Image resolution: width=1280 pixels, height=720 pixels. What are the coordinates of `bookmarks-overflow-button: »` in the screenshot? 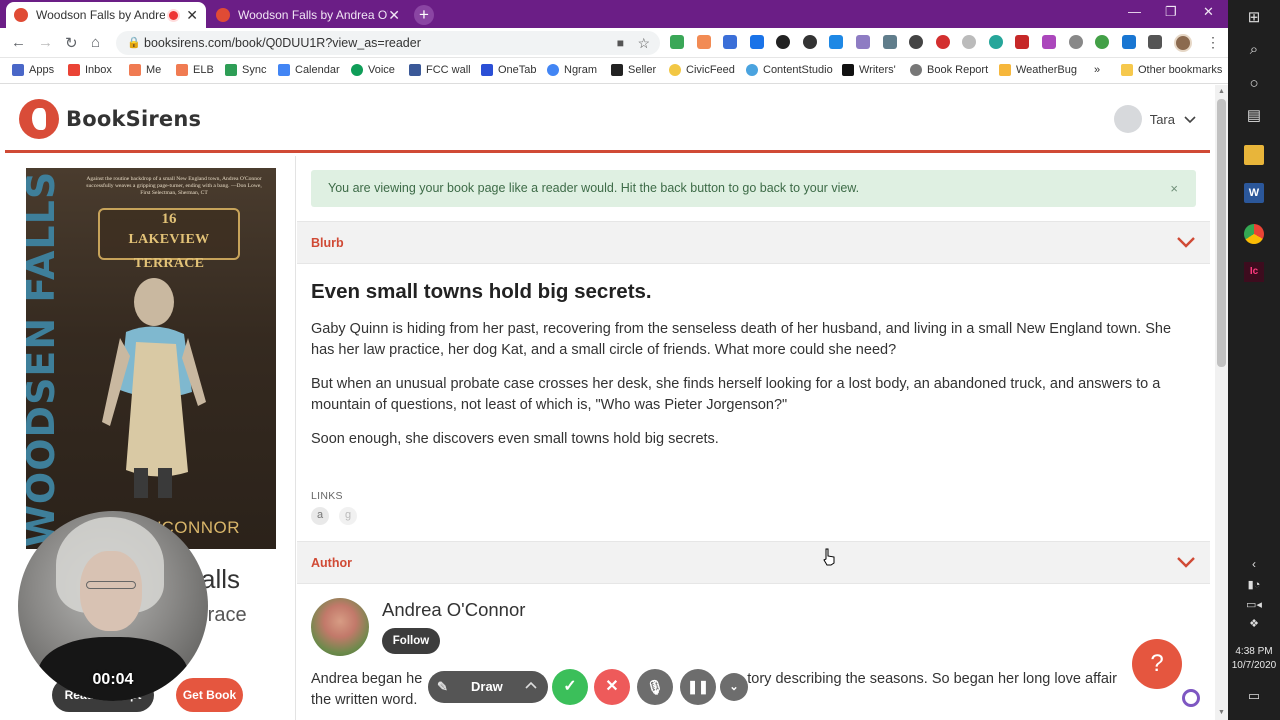 It's located at (1097, 70).